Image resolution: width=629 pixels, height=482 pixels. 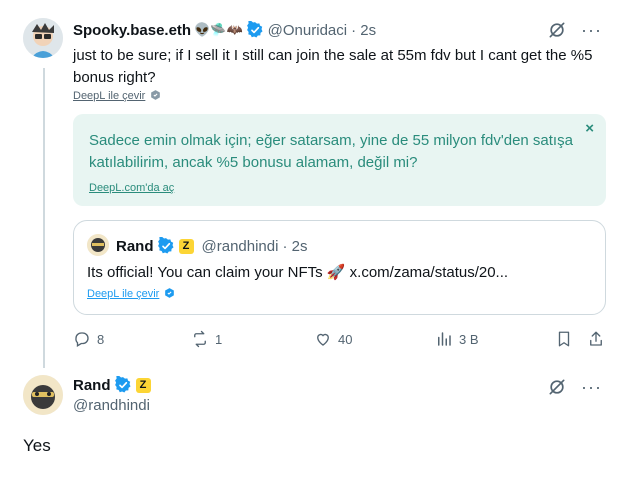 What do you see at coordinates (574, 30) in the screenshot?
I see `reply-top-icons: ···` at bounding box center [574, 30].